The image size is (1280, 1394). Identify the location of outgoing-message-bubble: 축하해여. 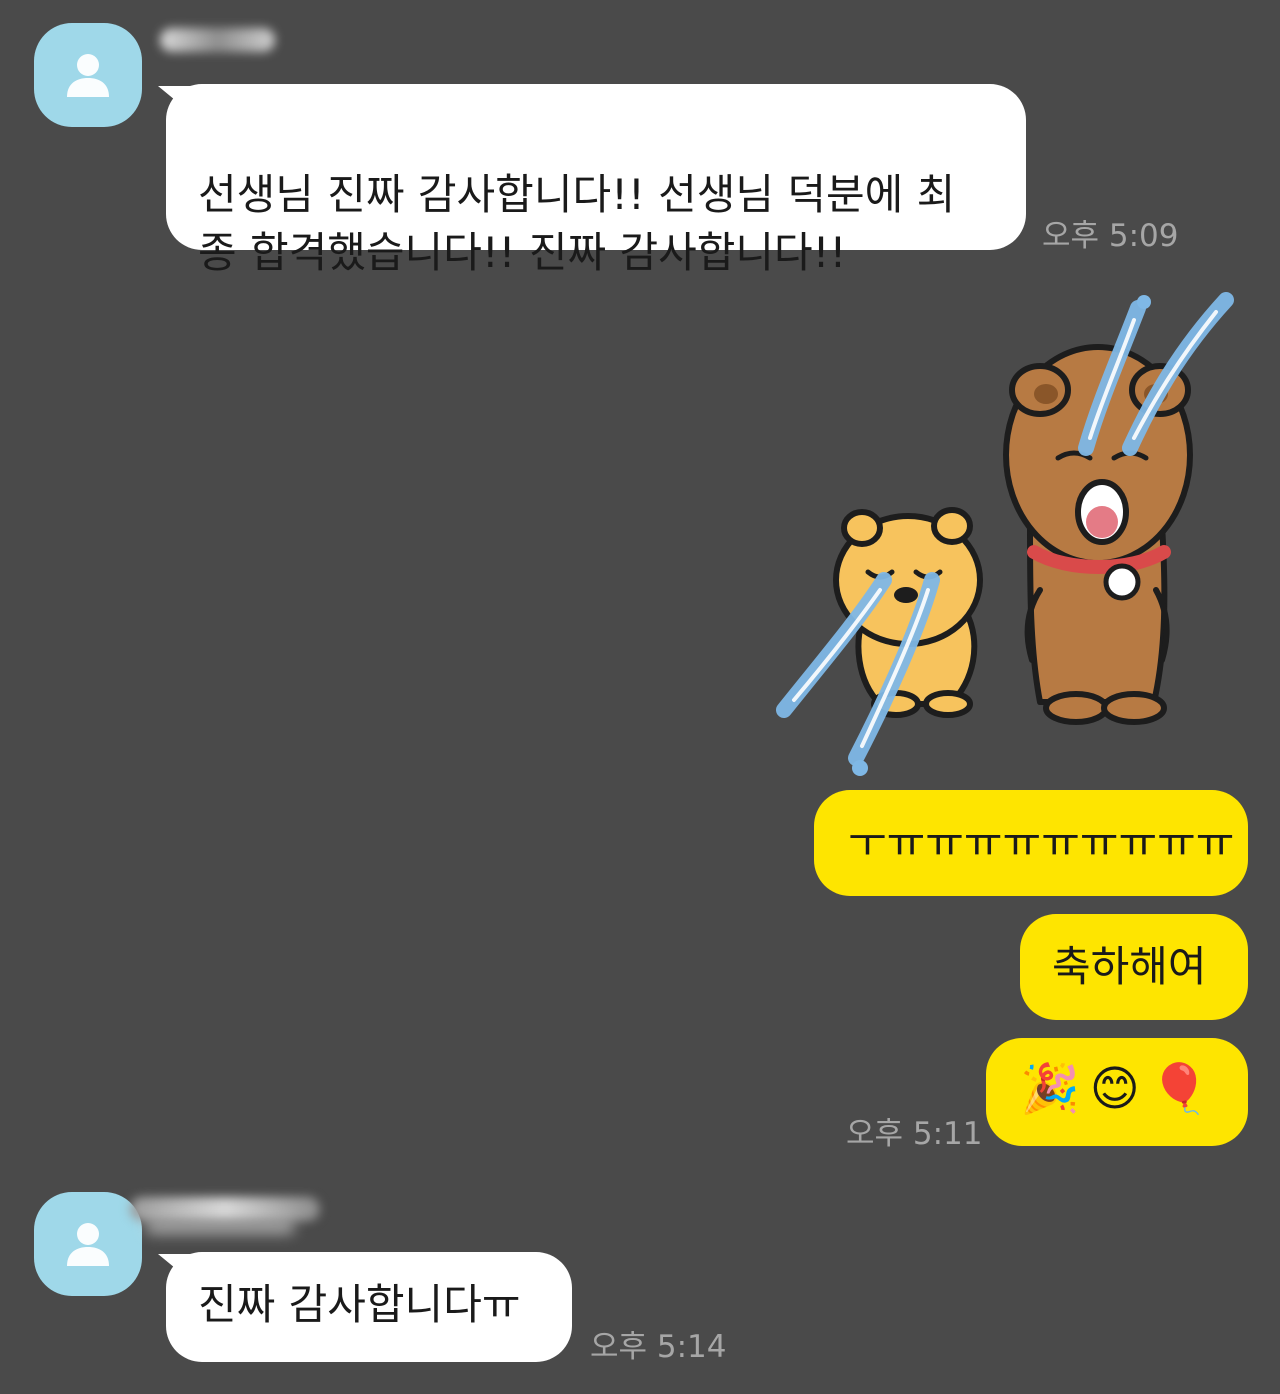
(1134, 967).